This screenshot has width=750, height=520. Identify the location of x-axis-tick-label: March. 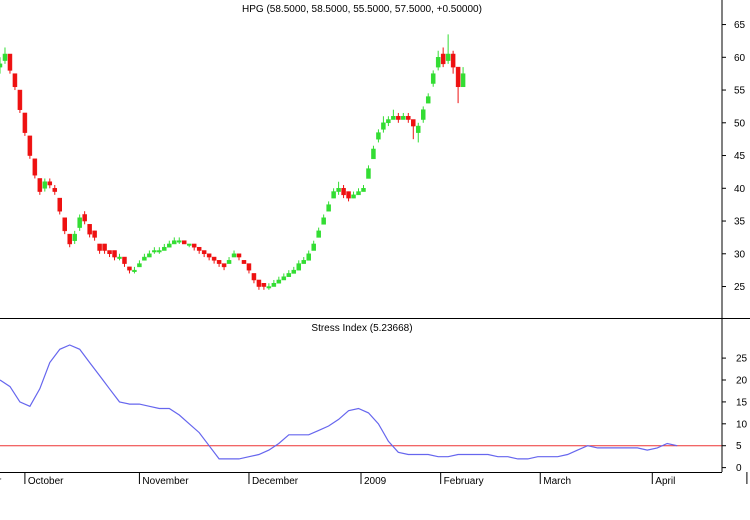
(557, 481).